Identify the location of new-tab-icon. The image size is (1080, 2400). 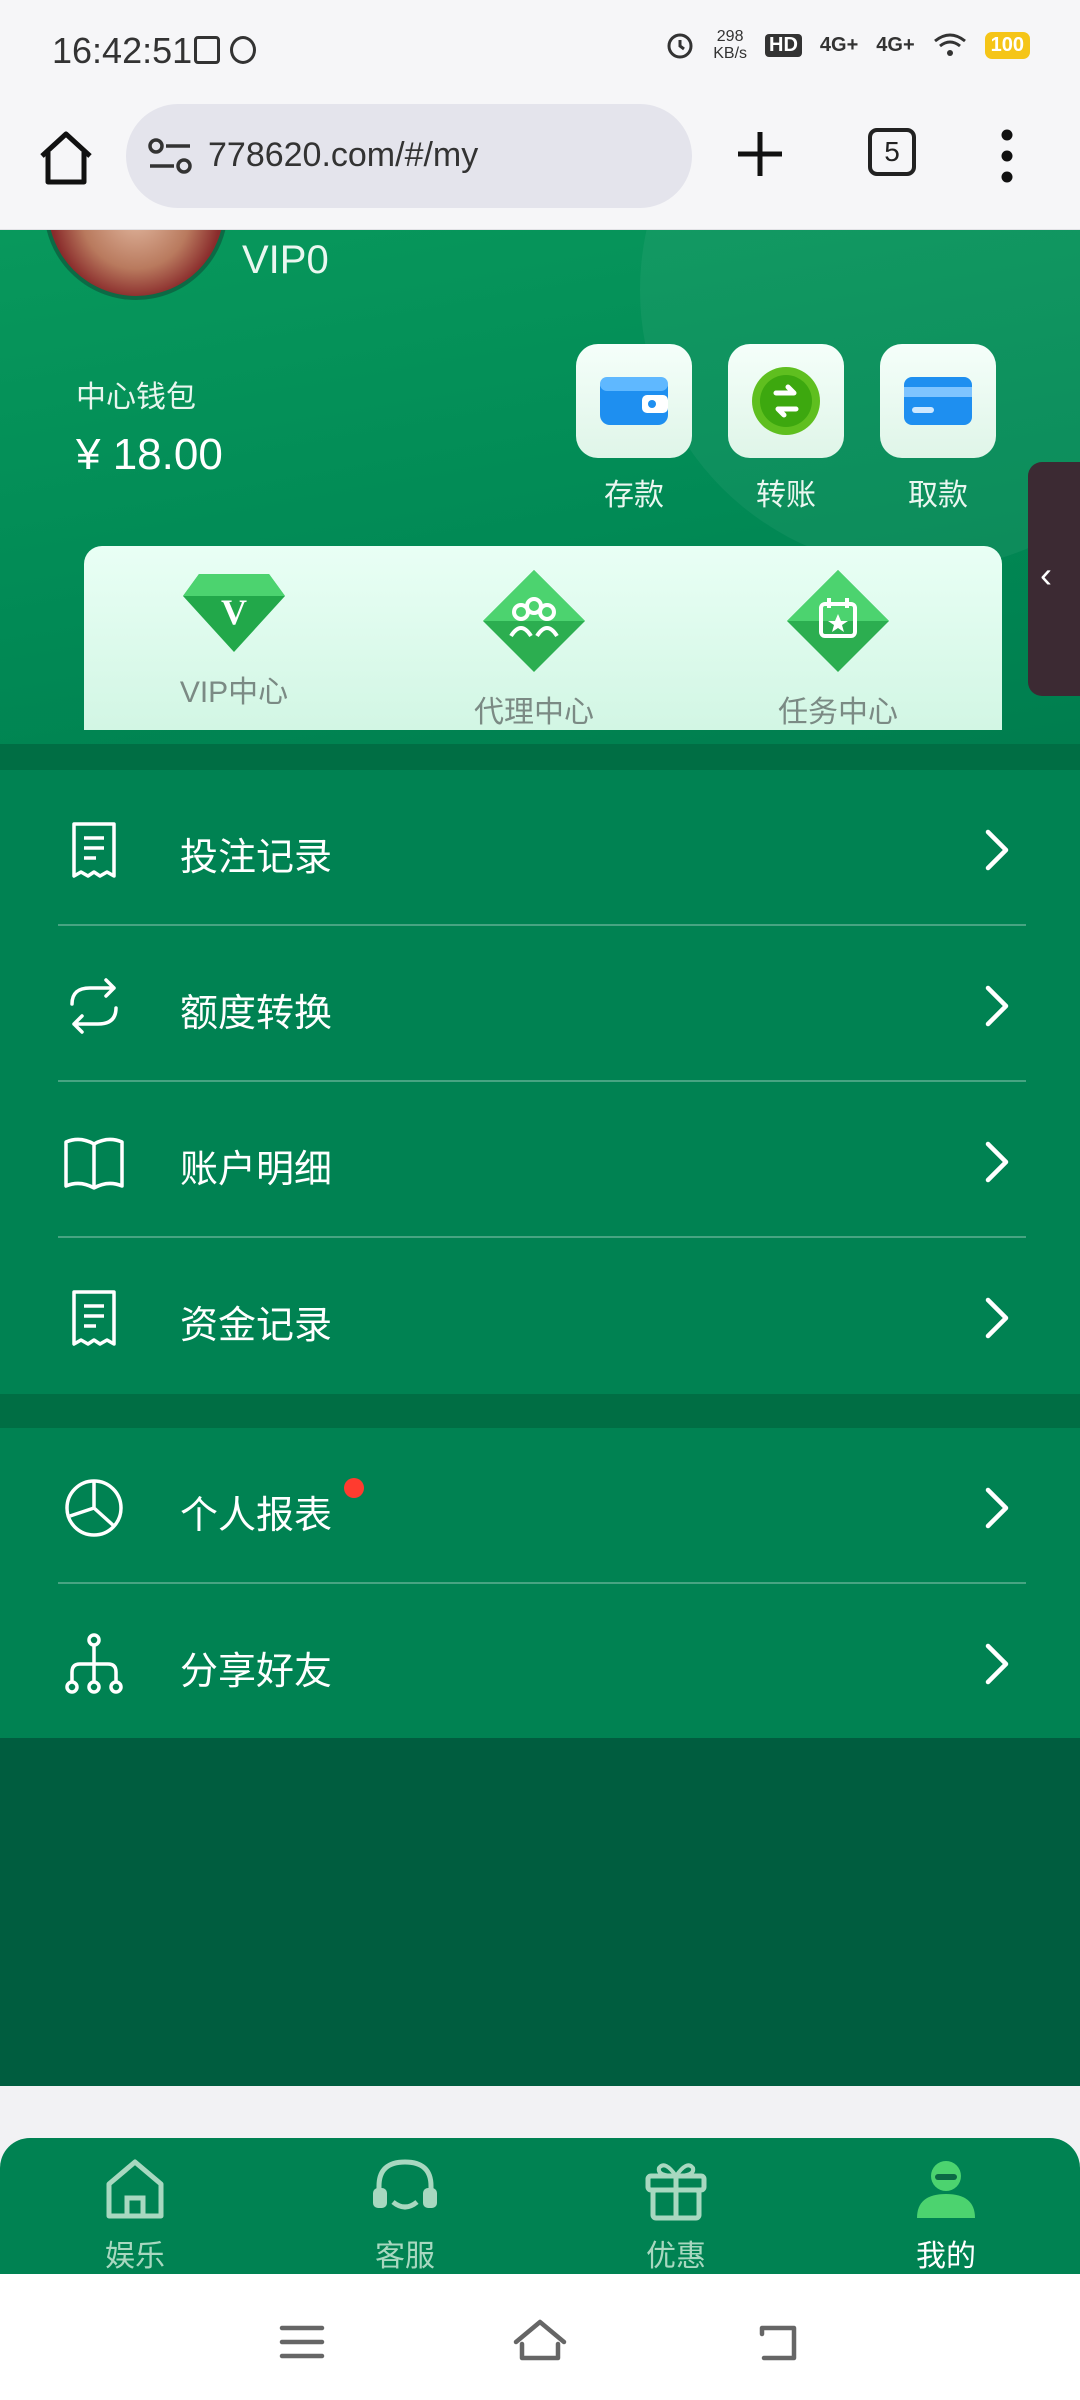
(760, 154).